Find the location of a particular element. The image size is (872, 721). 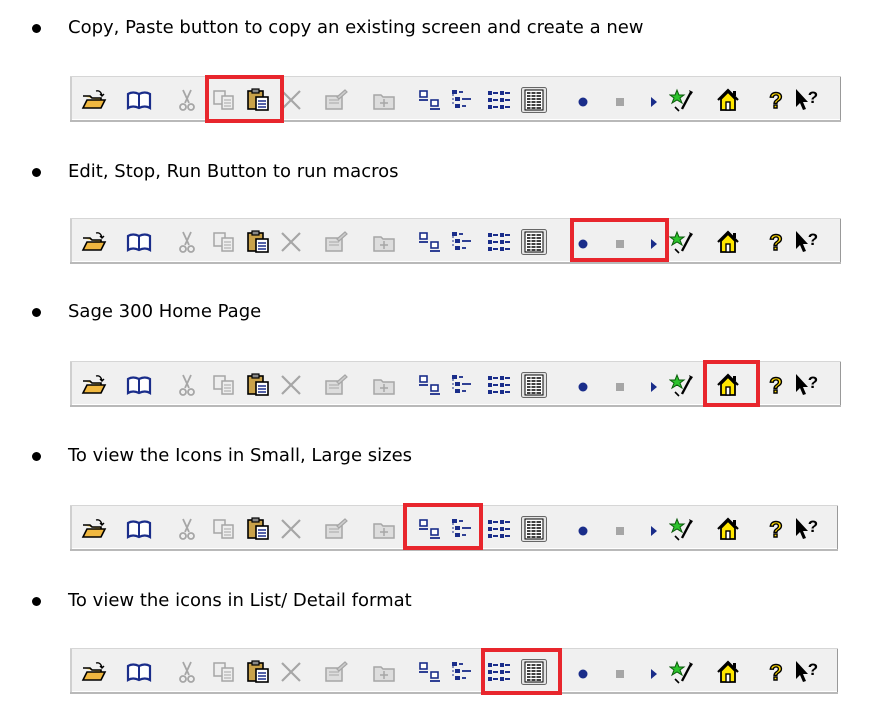

toolbar-5: ?? is located at coordinates (454, 671).